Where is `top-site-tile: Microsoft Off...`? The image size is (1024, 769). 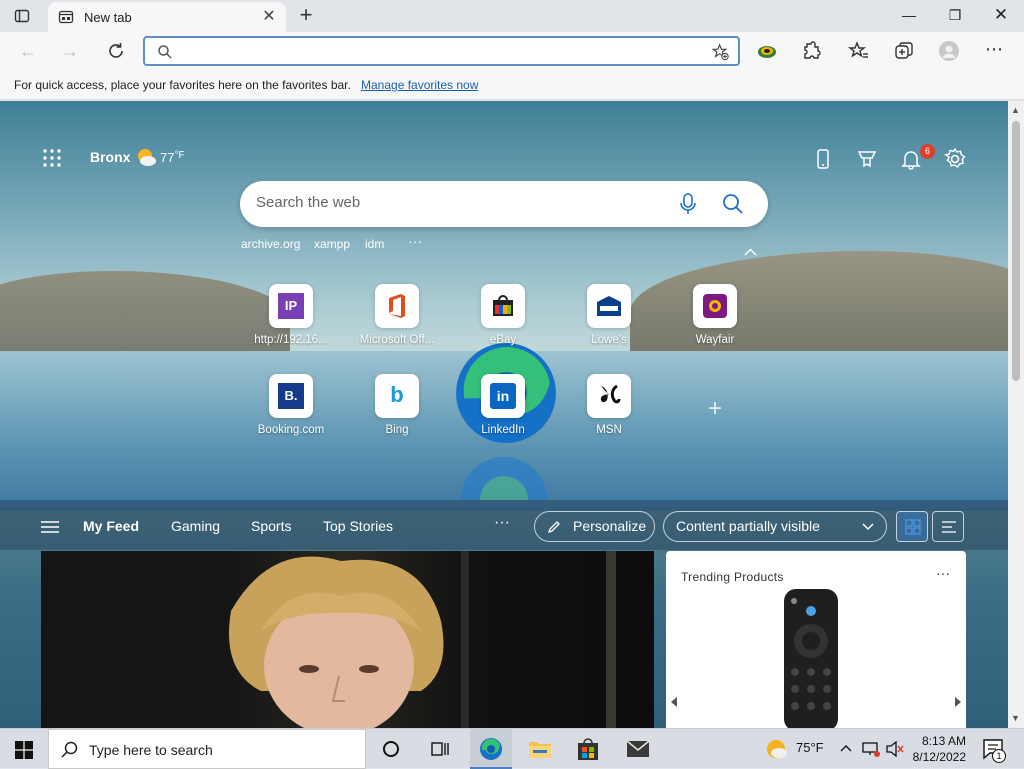 top-site-tile: Microsoft Off... is located at coordinates (397, 322).